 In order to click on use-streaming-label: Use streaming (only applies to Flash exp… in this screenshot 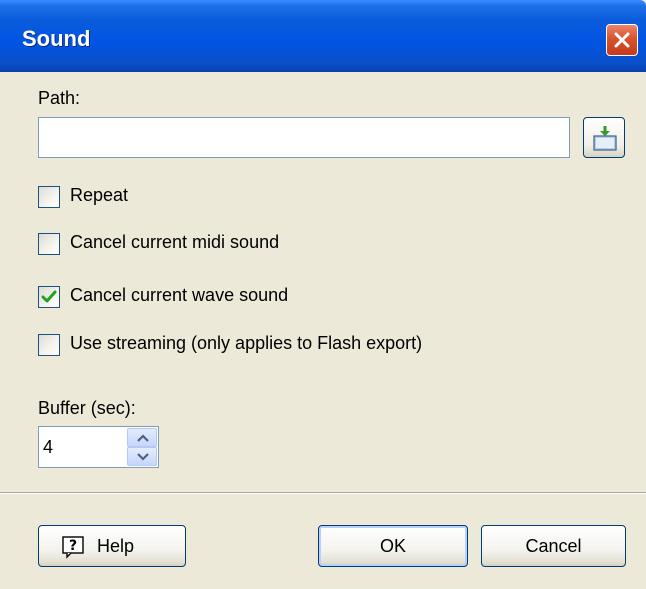, I will do `click(246, 343)`.